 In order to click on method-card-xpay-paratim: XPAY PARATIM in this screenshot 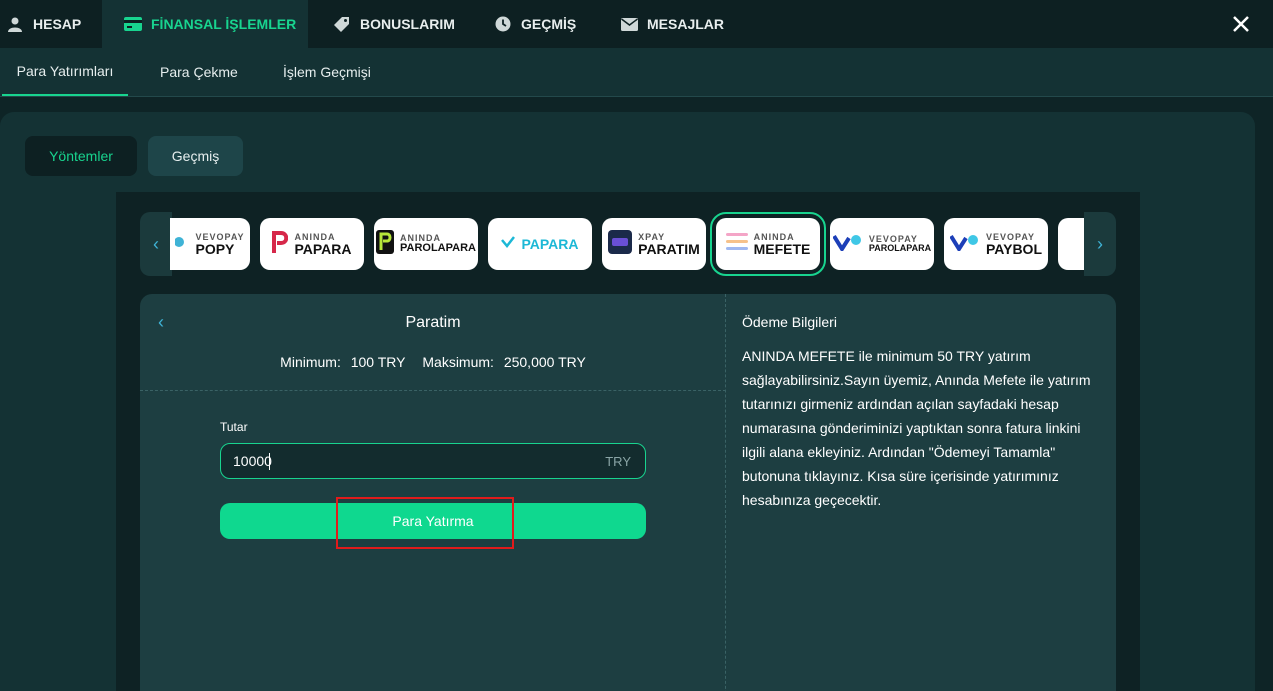, I will do `click(654, 244)`.